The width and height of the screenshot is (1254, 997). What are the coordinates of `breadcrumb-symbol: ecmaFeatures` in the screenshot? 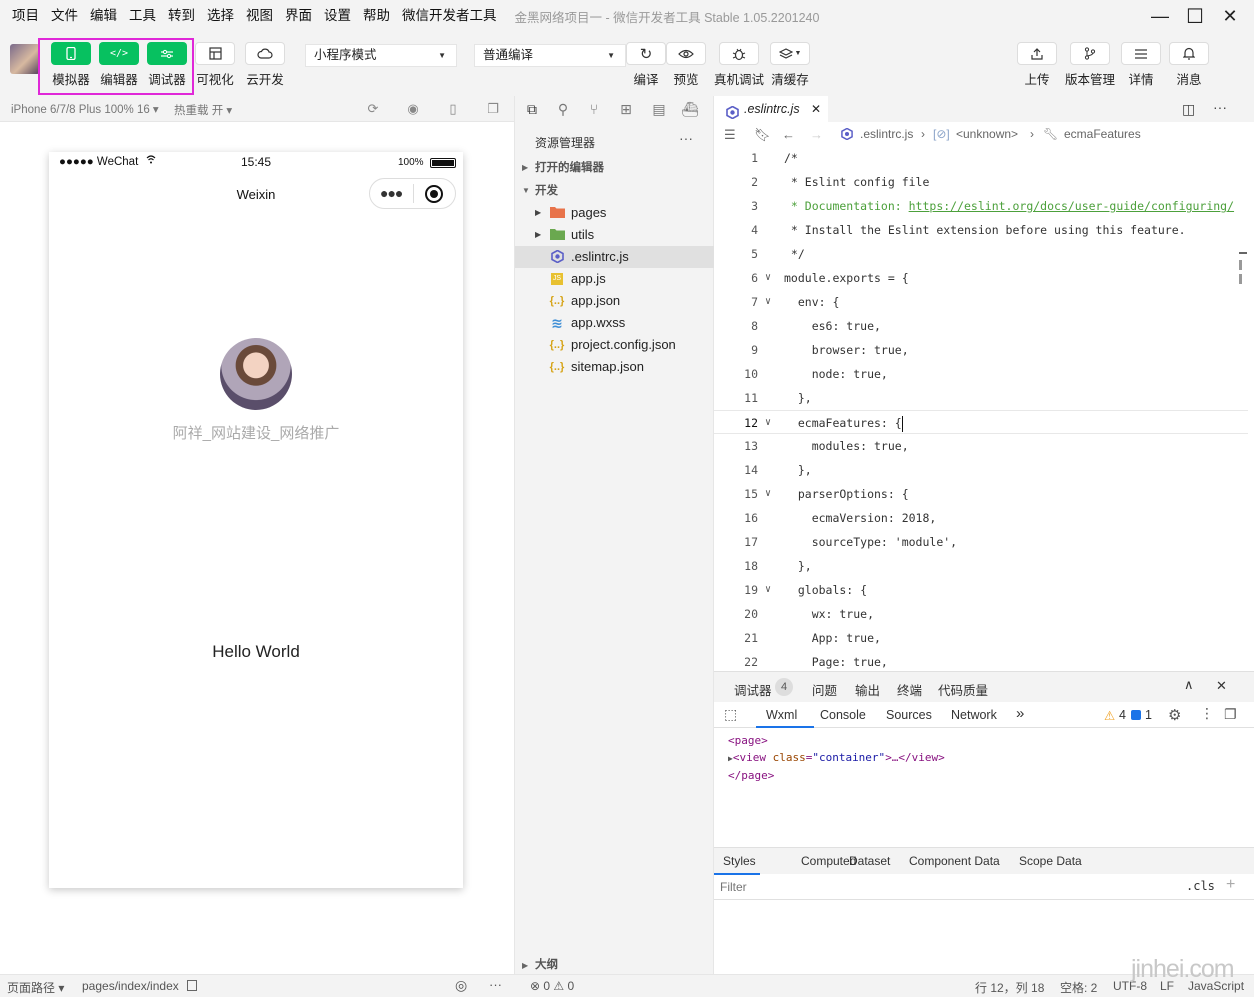 It's located at (1102, 134).